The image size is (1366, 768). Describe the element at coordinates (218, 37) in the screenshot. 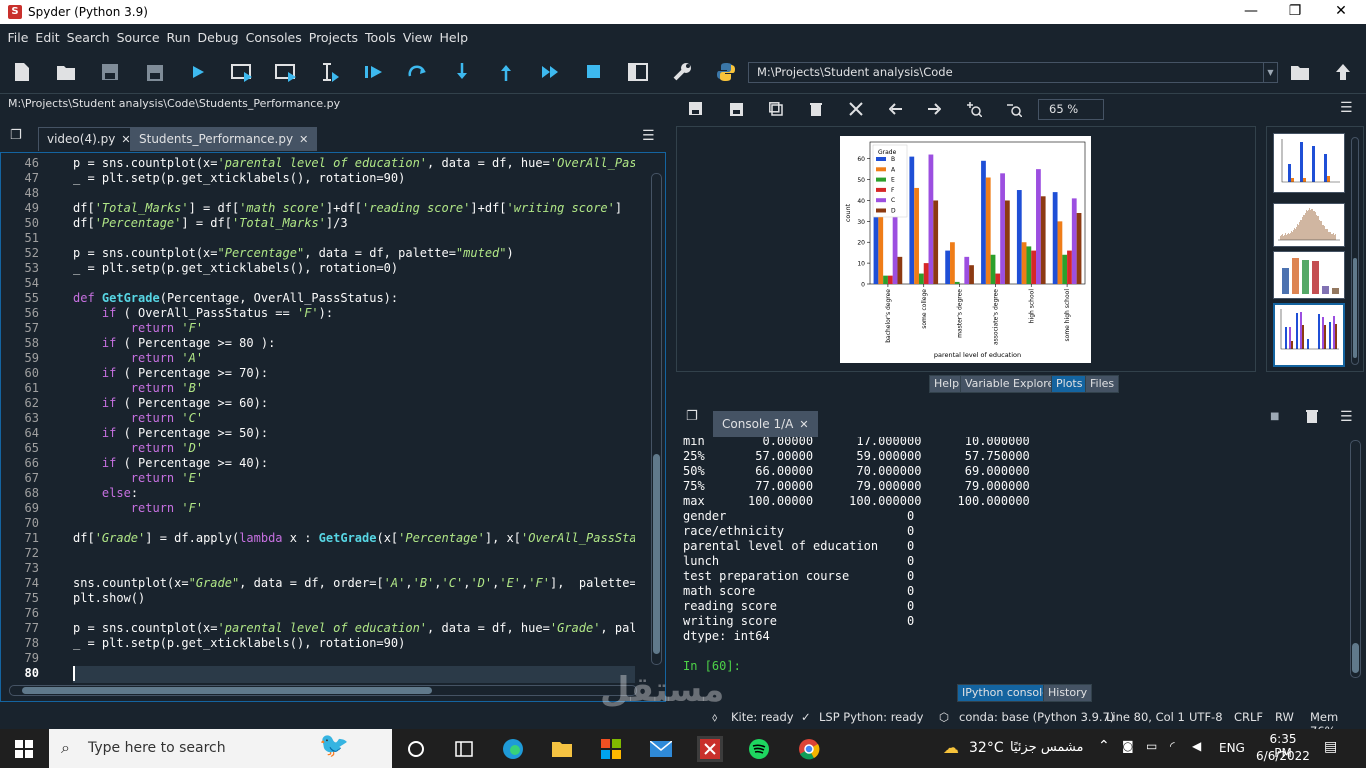

I see `menu-debug: Debug` at that location.